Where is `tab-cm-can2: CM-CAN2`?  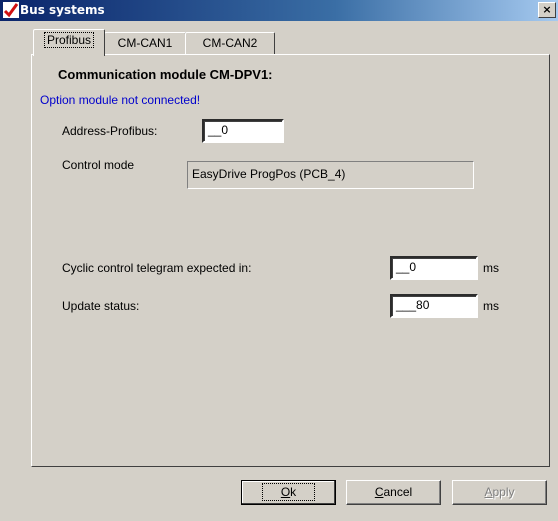
tab-cm-can2: CM-CAN2 is located at coordinates (230, 43).